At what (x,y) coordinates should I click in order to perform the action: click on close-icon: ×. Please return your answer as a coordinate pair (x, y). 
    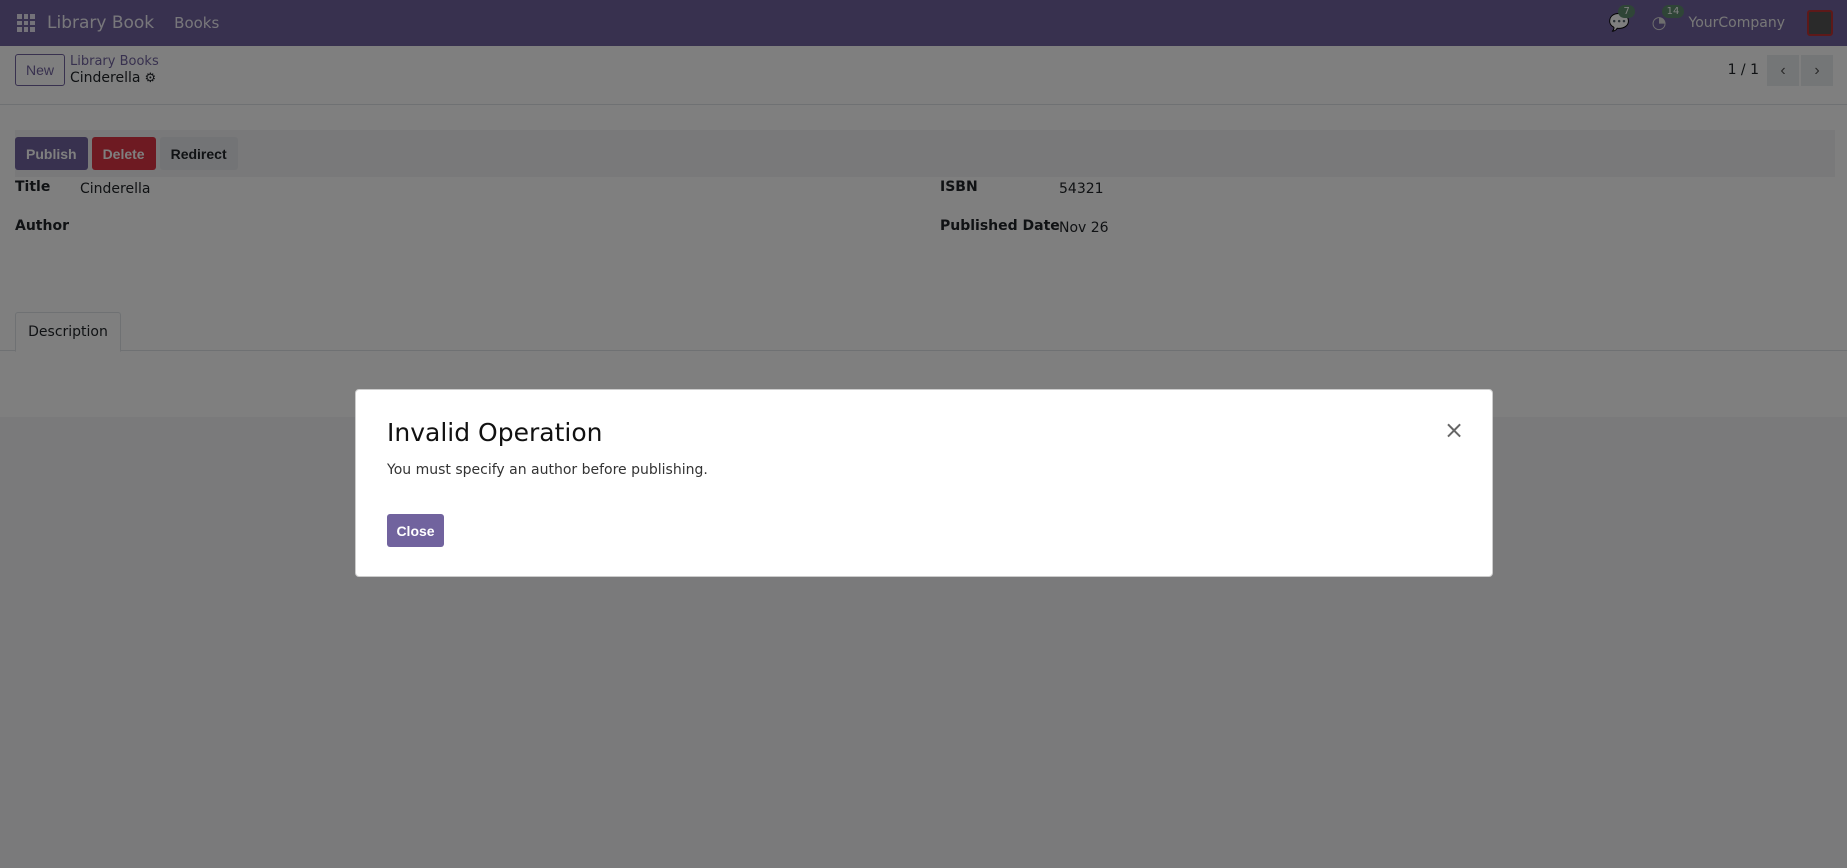
    Looking at the image, I should click on (1454, 430).